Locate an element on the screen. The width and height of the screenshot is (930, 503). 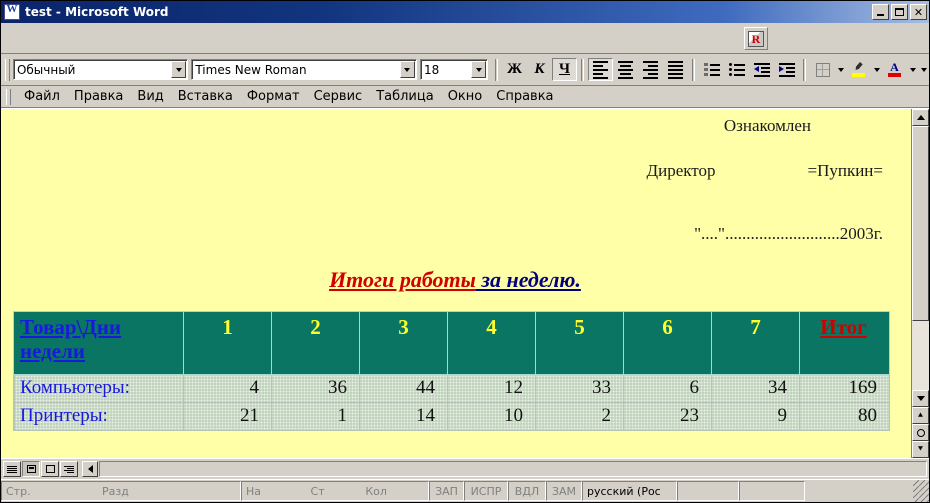
select-browse-object-button is located at coordinates (920, 432).